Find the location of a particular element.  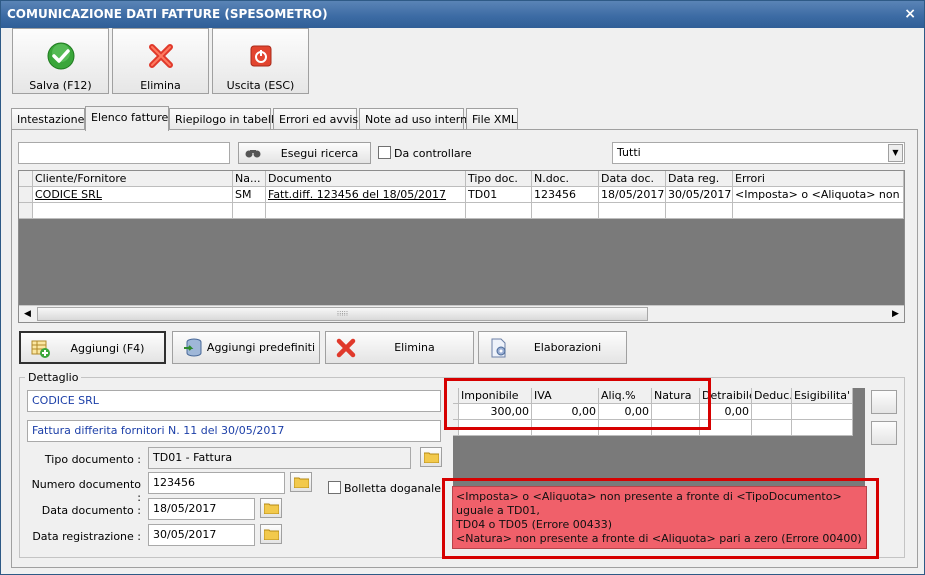

exit-label: Uscita (ESC) is located at coordinates (260, 85).